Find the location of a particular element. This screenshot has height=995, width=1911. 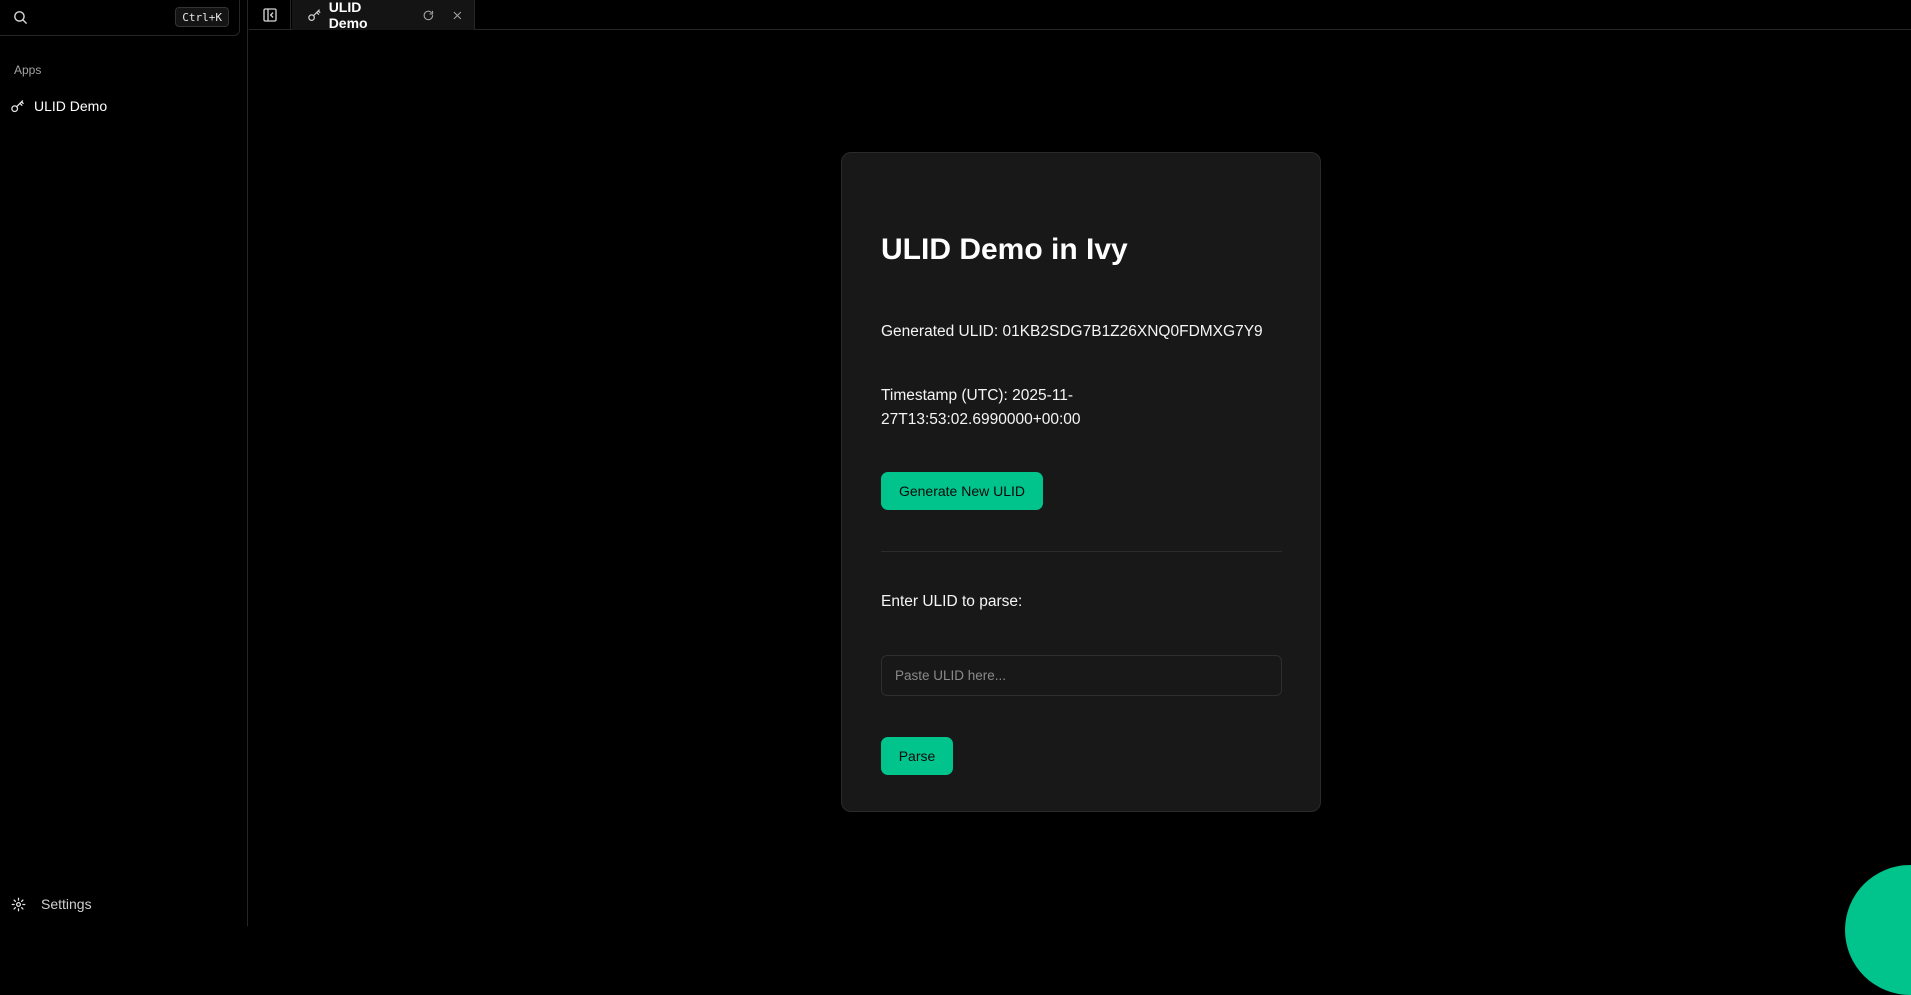

tab-ulid-demo: ULID Demo is located at coordinates (383, 15).